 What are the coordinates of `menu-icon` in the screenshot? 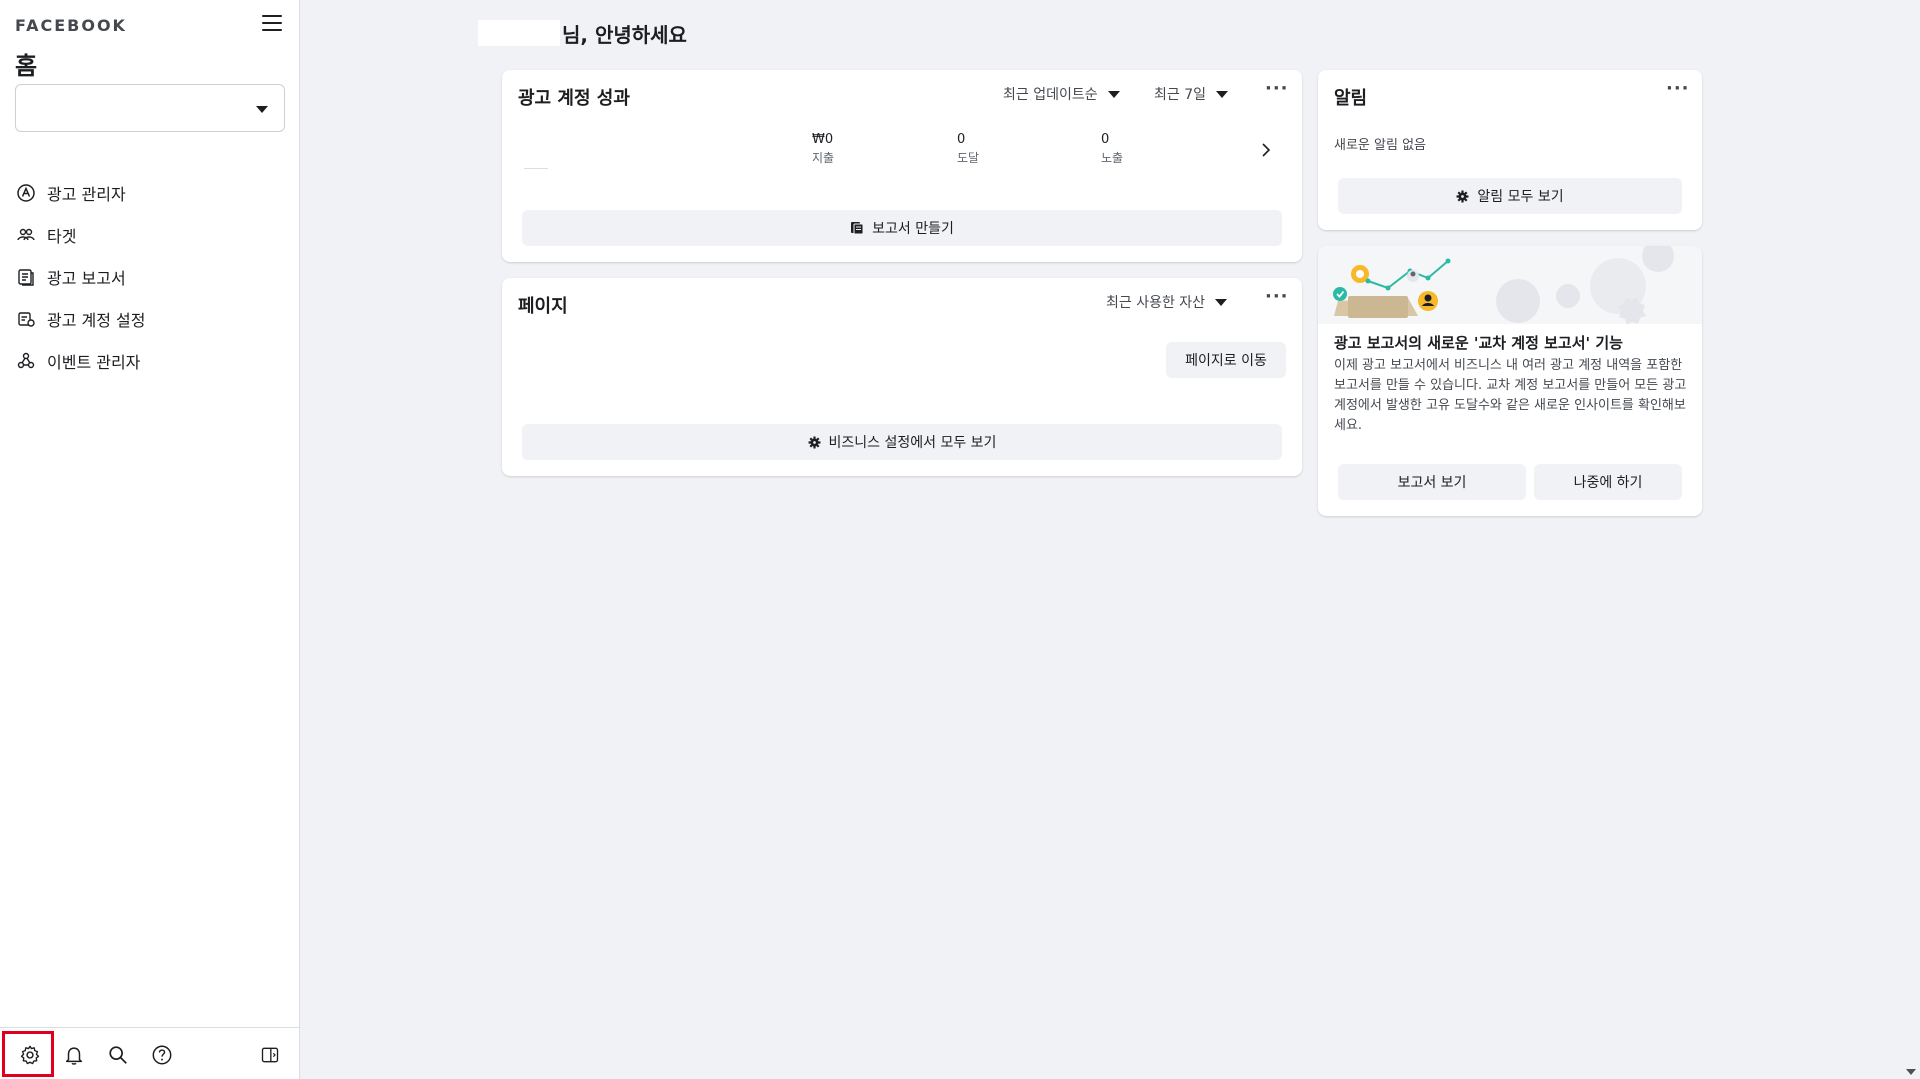 It's located at (272, 24).